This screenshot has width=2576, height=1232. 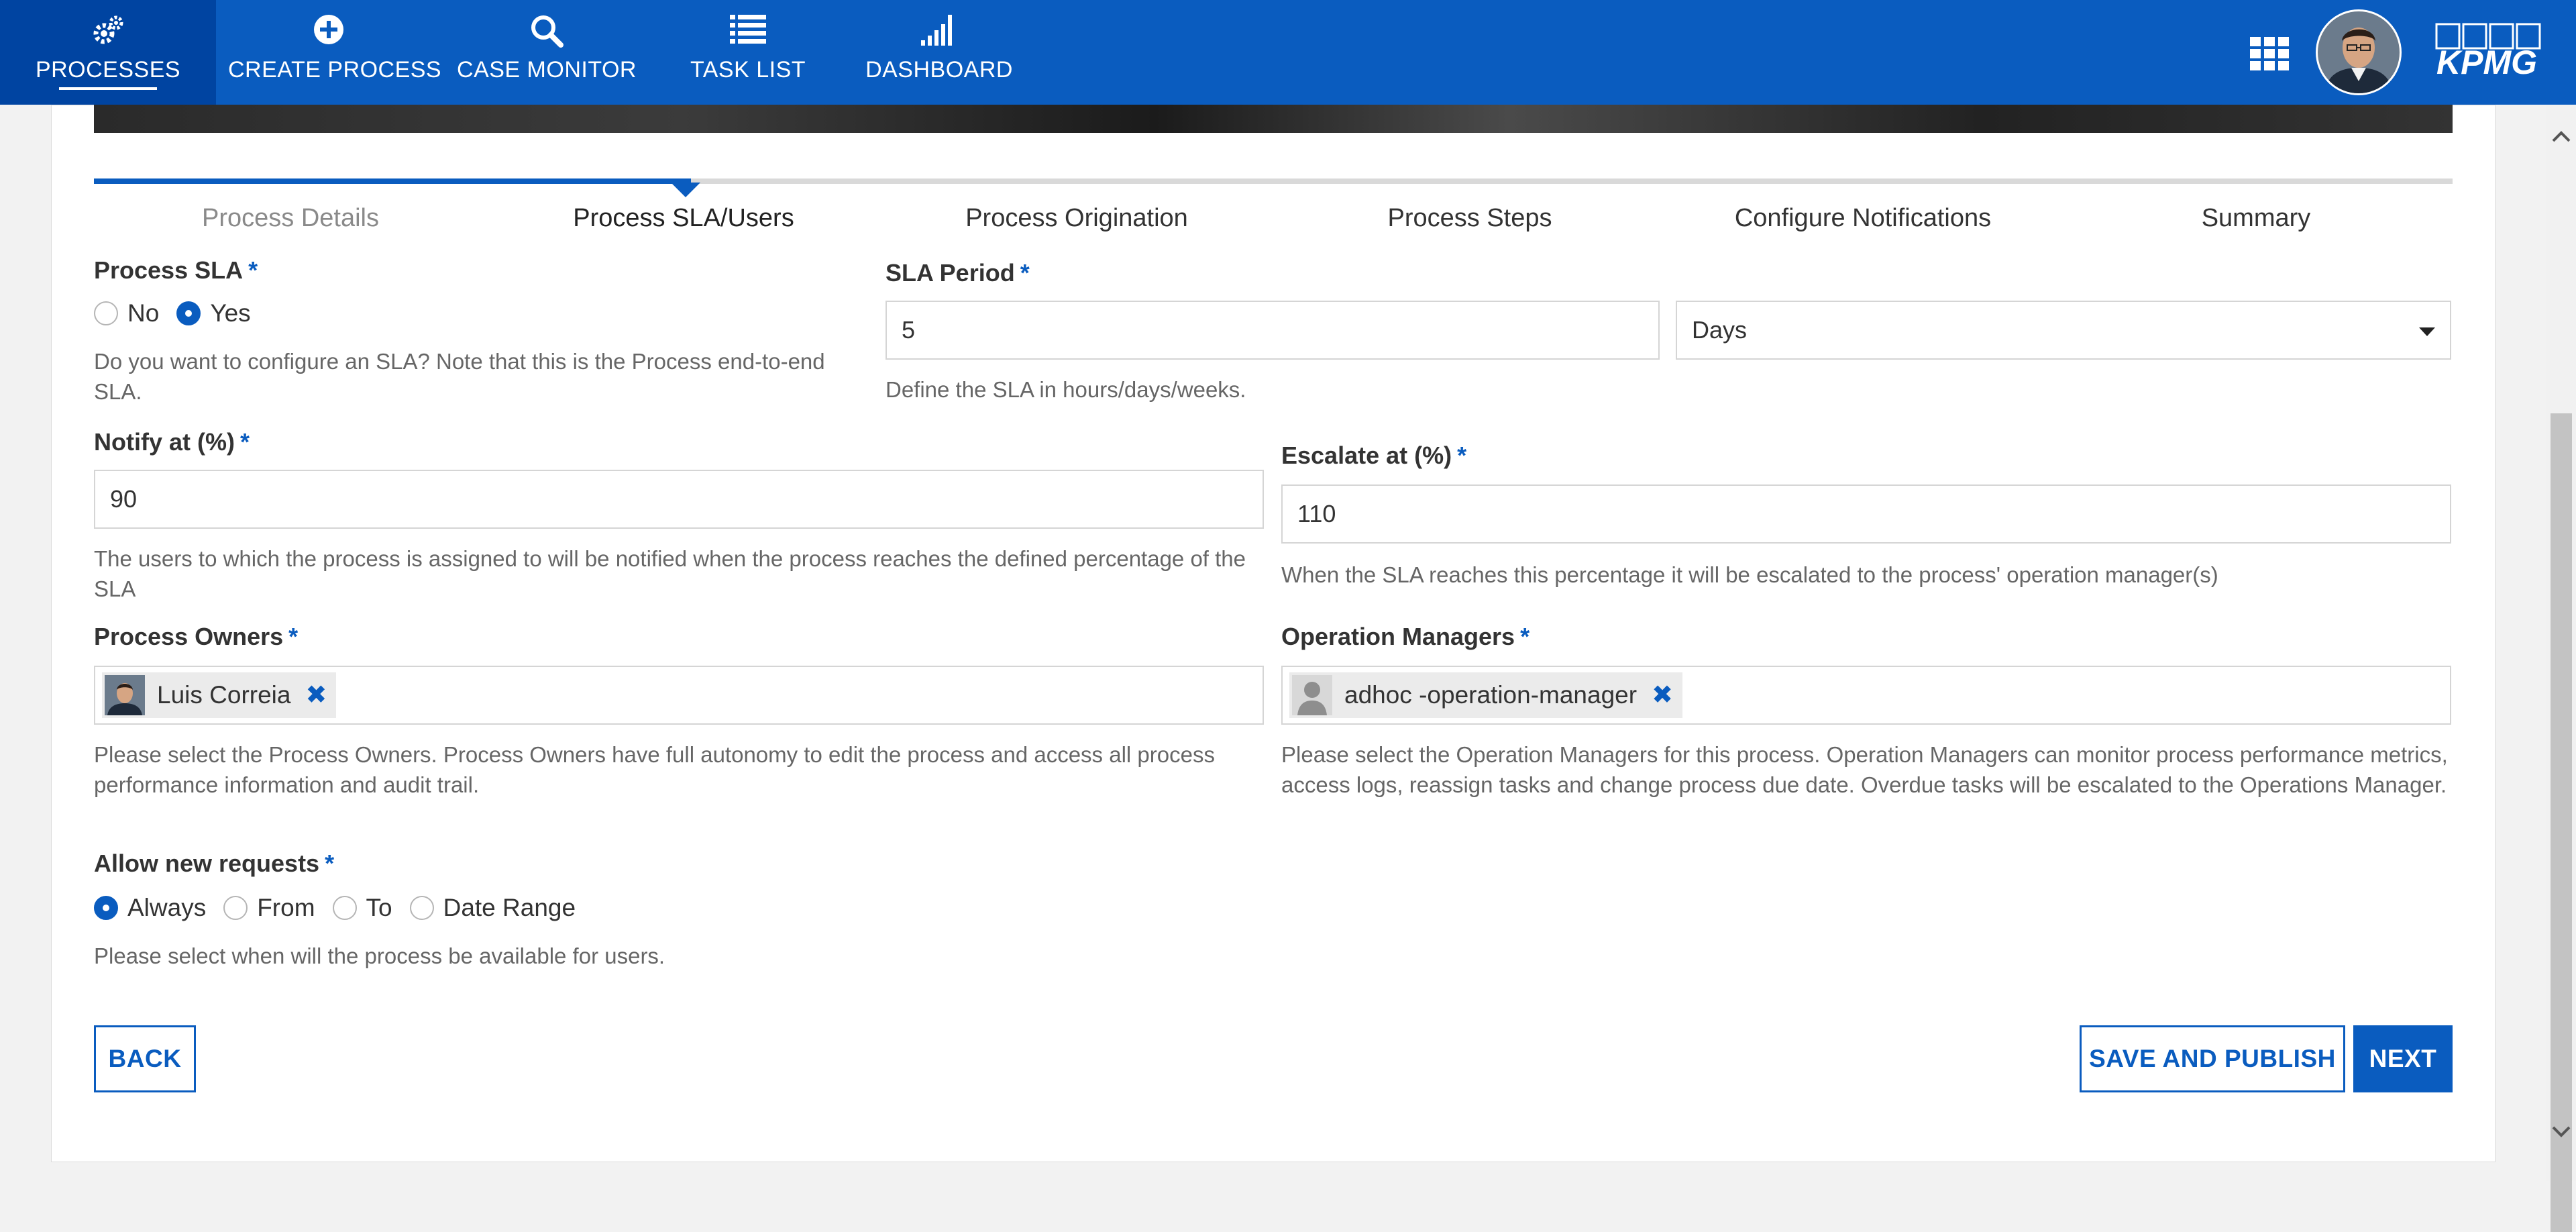 What do you see at coordinates (1374, 455) in the screenshot?
I see `escalate-at-label: Escalate at (%) *` at bounding box center [1374, 455].